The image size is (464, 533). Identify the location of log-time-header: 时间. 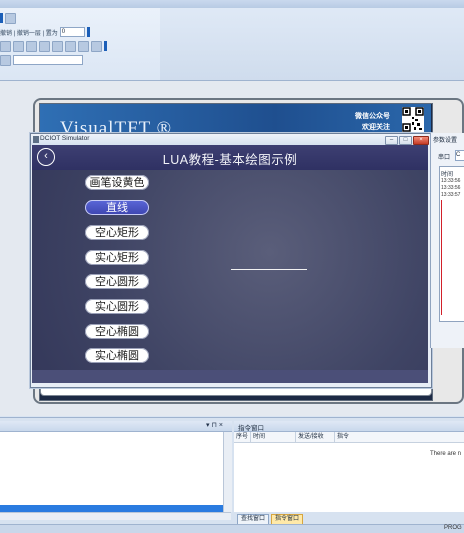
(447, 175).